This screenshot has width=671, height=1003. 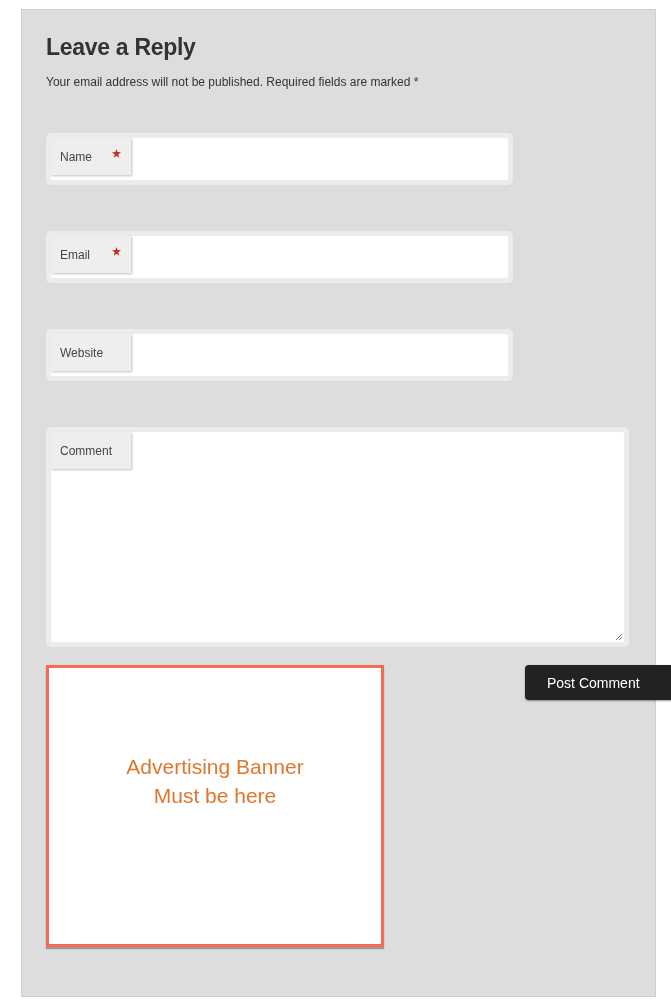 What do you see at coordinates (279, 257) in the screenshot?
I see `input-field: Email` at bounding box center [279, 257].